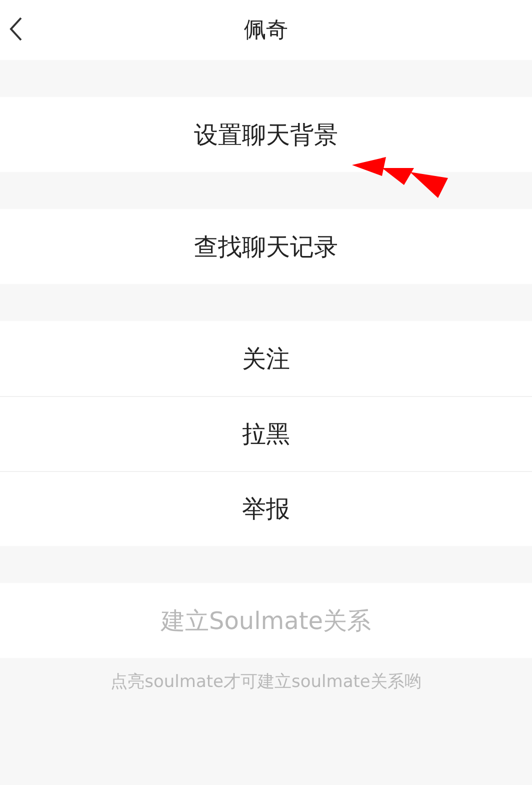  What do you see at coordinates (266, 31) in the screenshot?
I see `page-title: 佩奇` at bounding box center [266, 31].